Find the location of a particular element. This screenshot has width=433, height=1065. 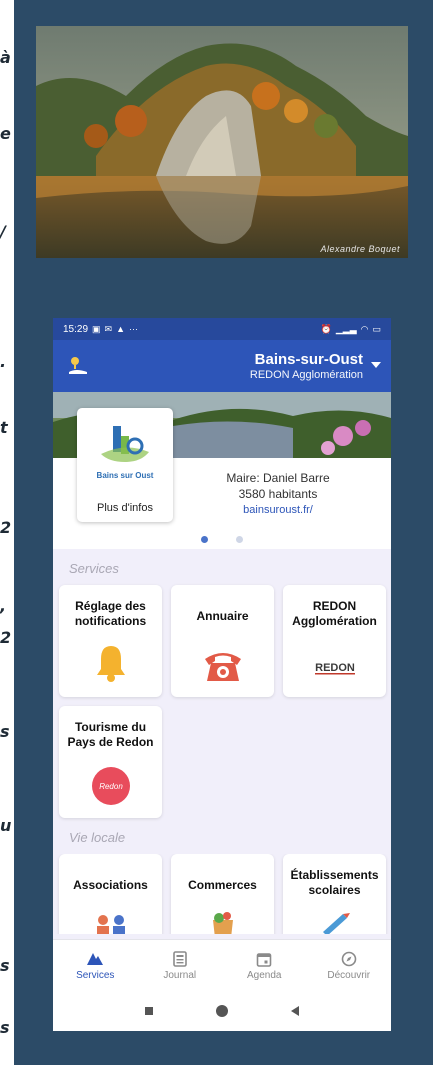

side-glyph: / is located at coordinates (3, 231).